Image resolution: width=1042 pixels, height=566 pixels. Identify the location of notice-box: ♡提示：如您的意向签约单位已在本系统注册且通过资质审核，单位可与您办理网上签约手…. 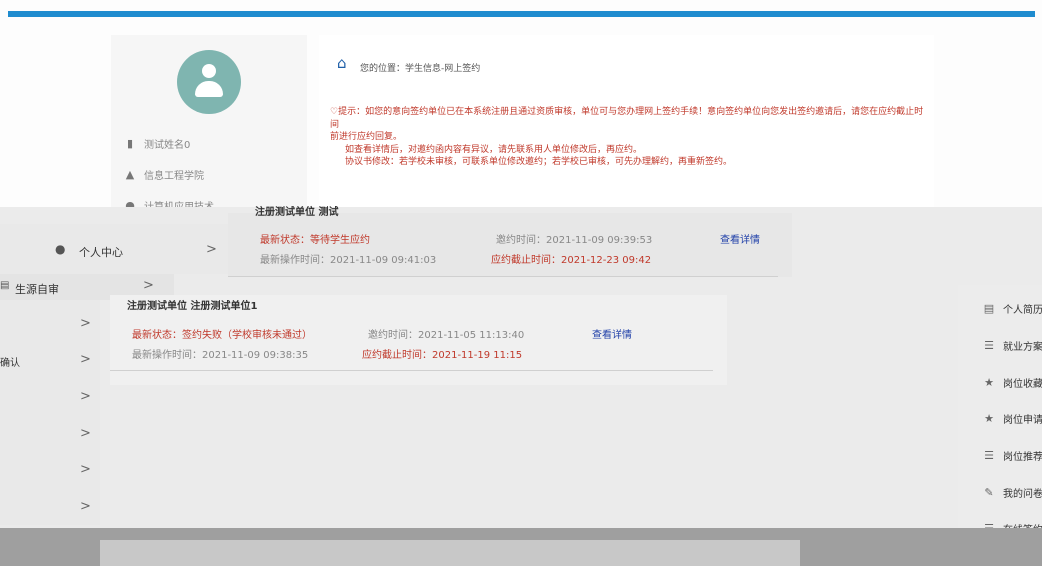
(627, 137).